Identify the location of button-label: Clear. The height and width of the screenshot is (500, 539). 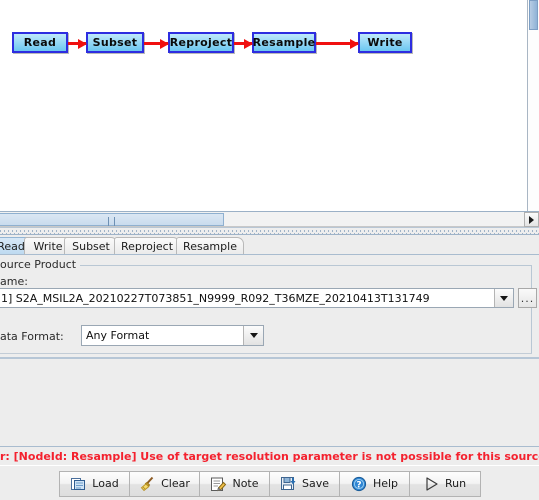
(175, 483).